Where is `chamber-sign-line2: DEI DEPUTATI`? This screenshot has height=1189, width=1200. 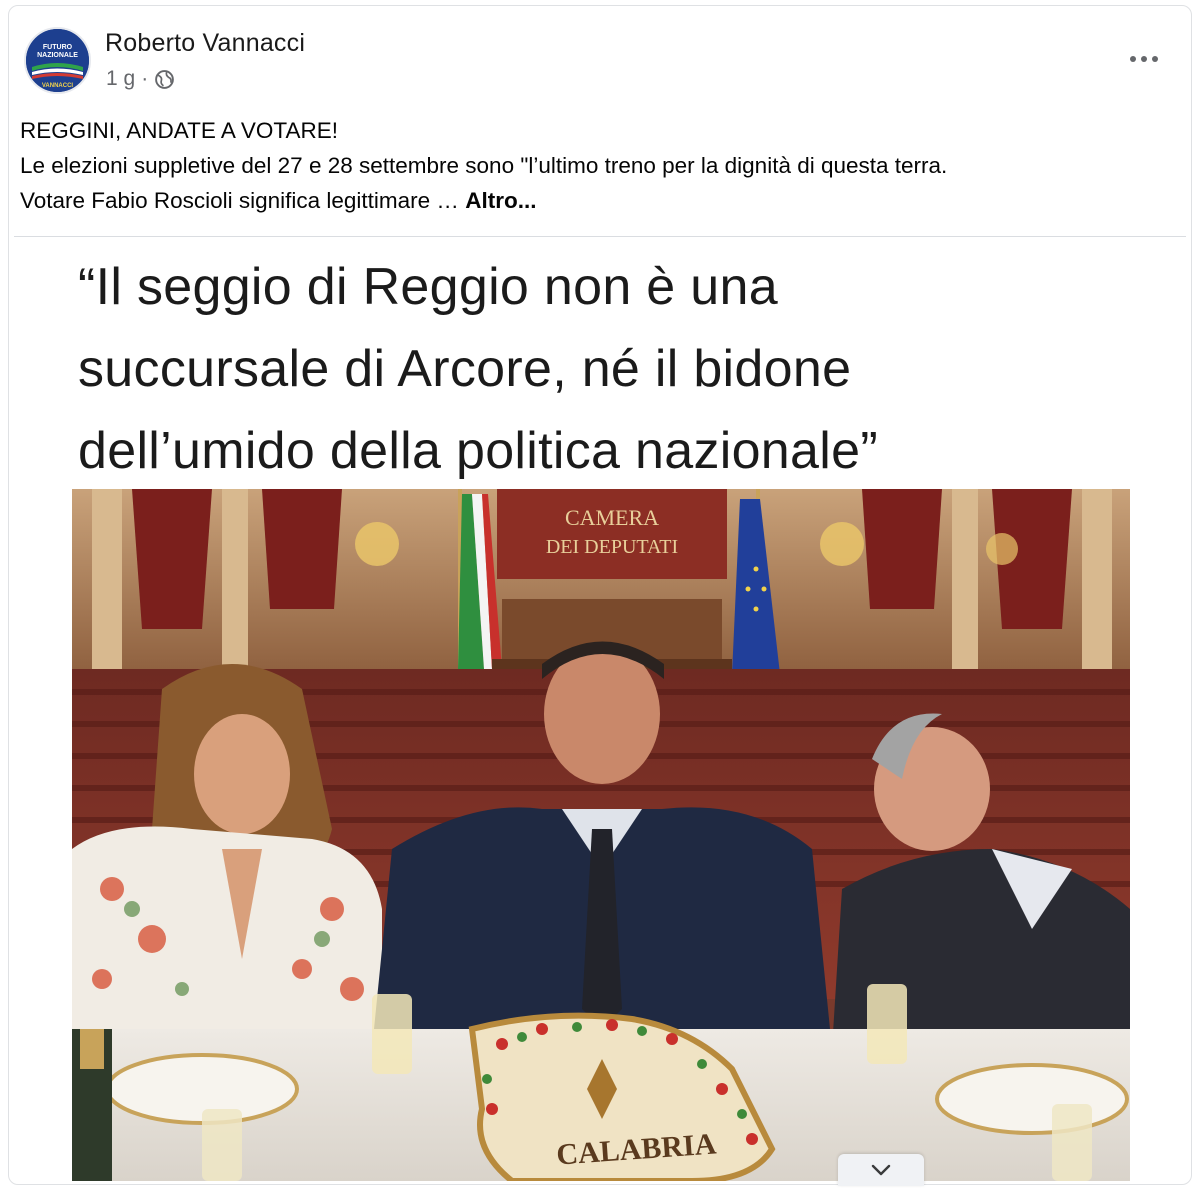
chamber-sign-line2: DEI DEPUTATI is located at coordinates (612, 547).